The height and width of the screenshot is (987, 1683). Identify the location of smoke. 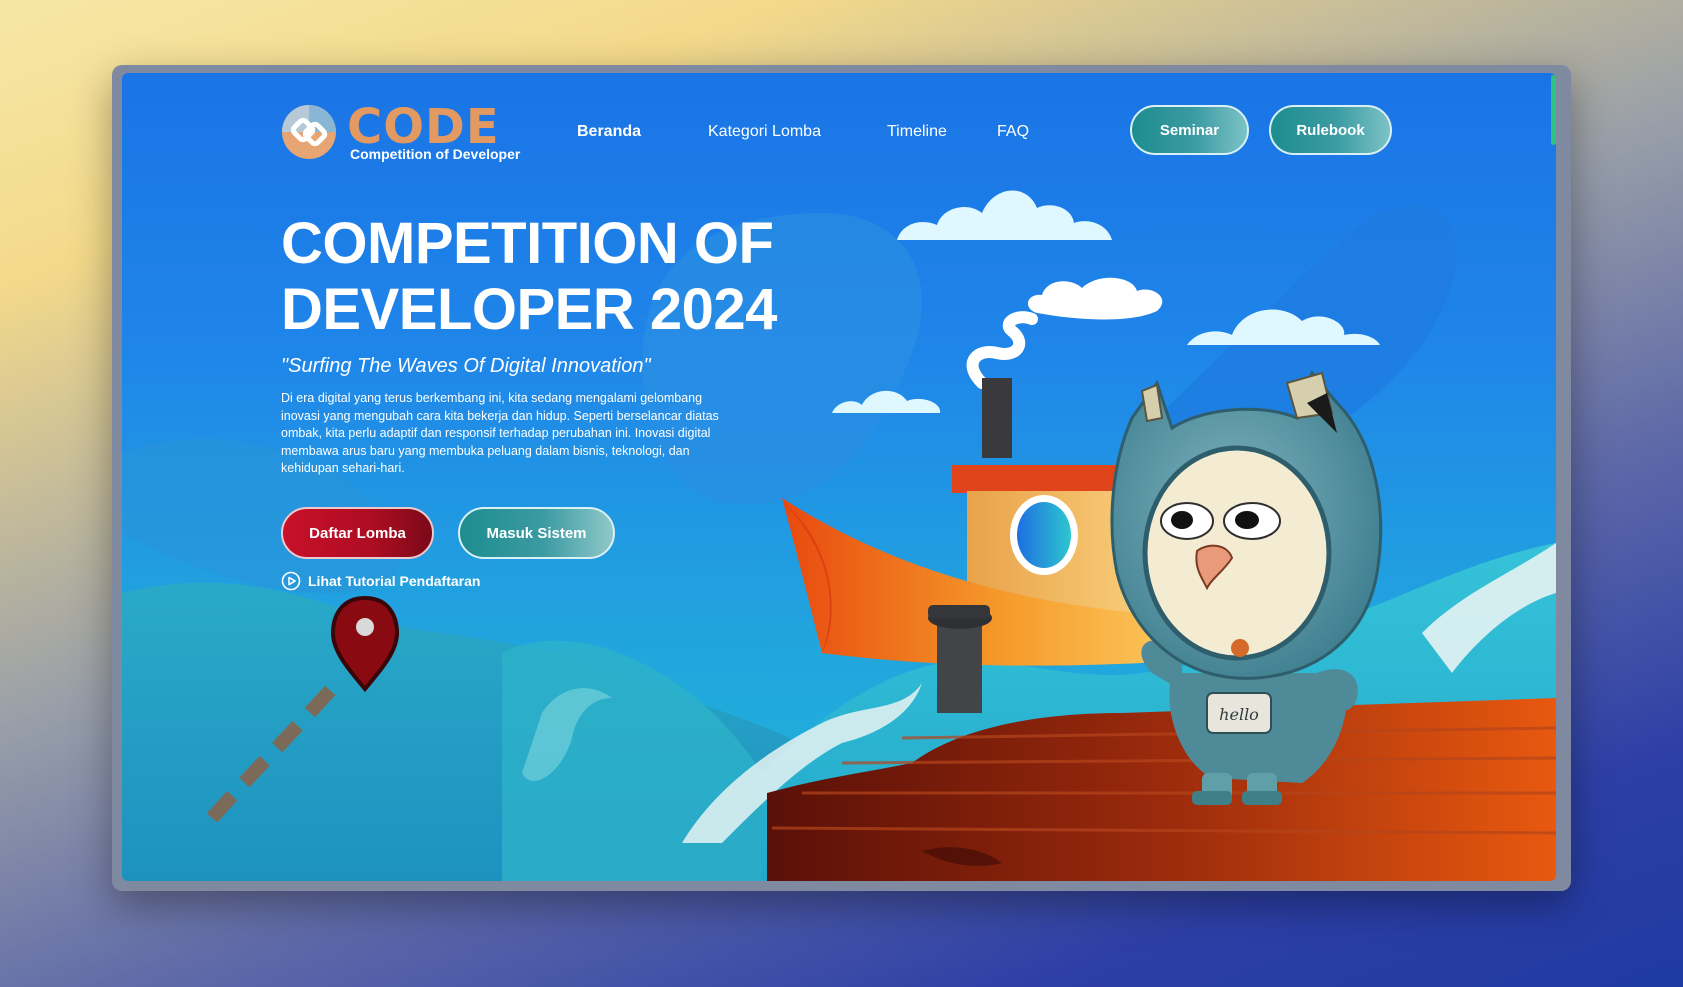
(1002, 350).